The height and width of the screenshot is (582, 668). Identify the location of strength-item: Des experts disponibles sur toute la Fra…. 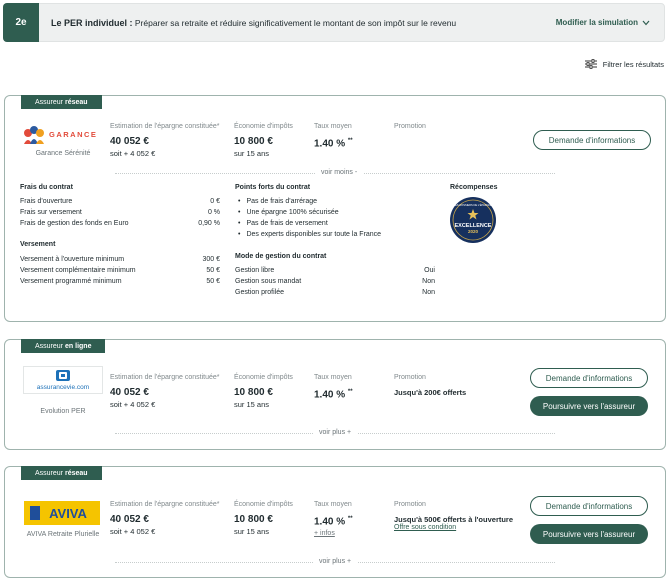
(309, 234).